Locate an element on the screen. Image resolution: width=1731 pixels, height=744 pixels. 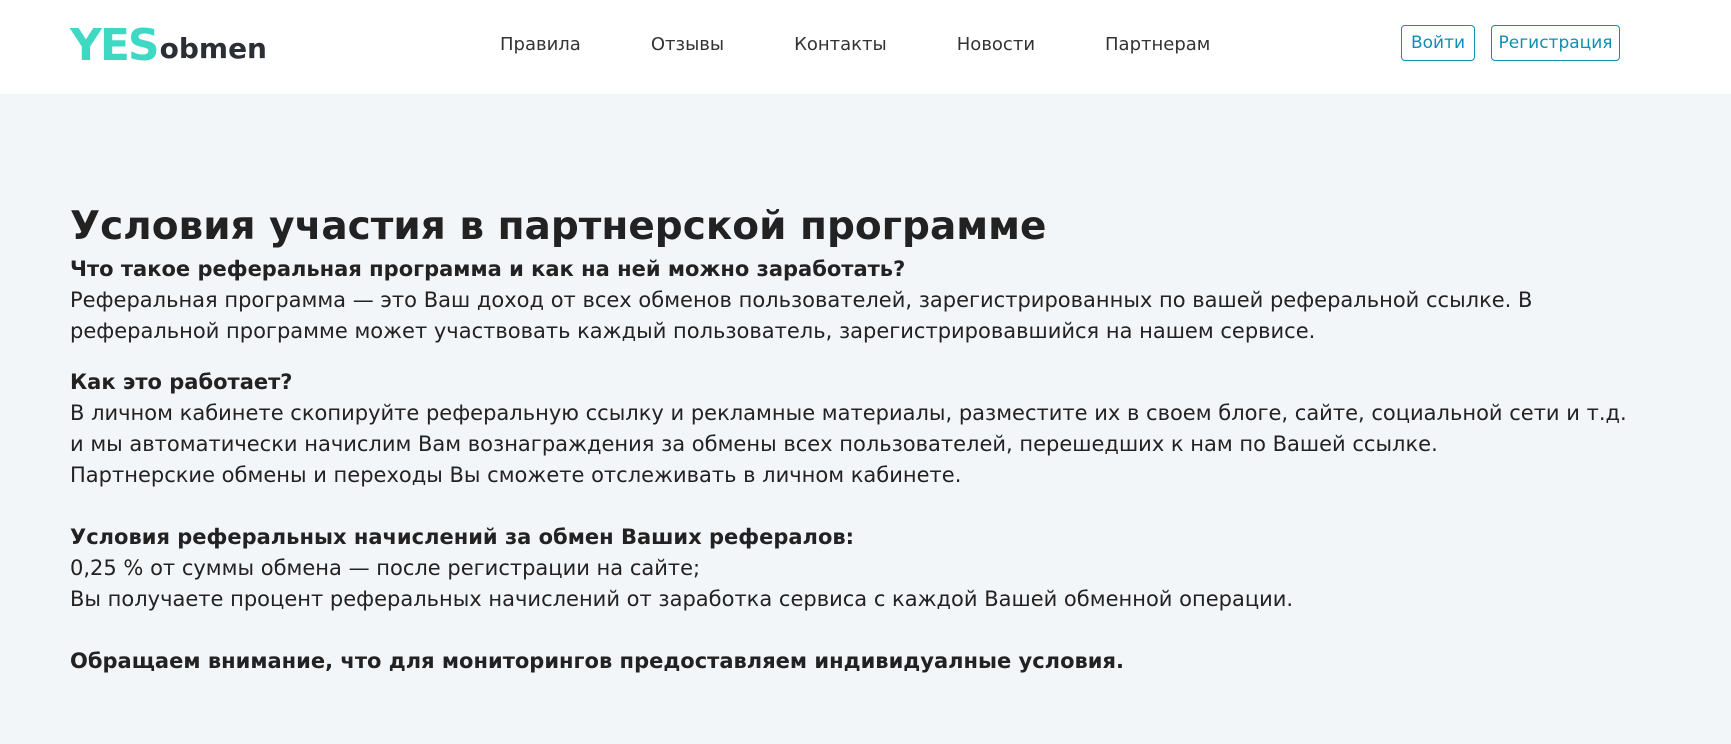
question-how-it-works: Как это работает? is located at coordinates (181, 382).